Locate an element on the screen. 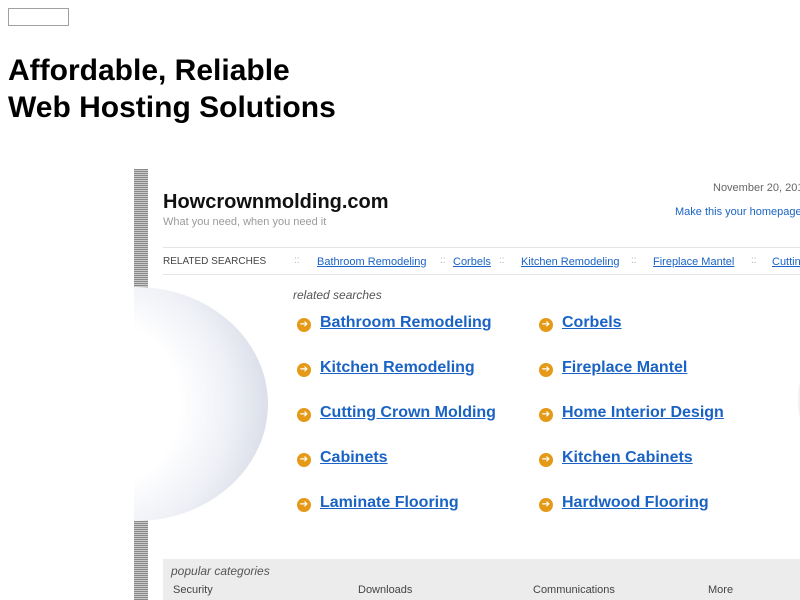 This screenshot has height=600, width=800. related-link: Bathroom Remodeling is located at coordinates (406, 323).